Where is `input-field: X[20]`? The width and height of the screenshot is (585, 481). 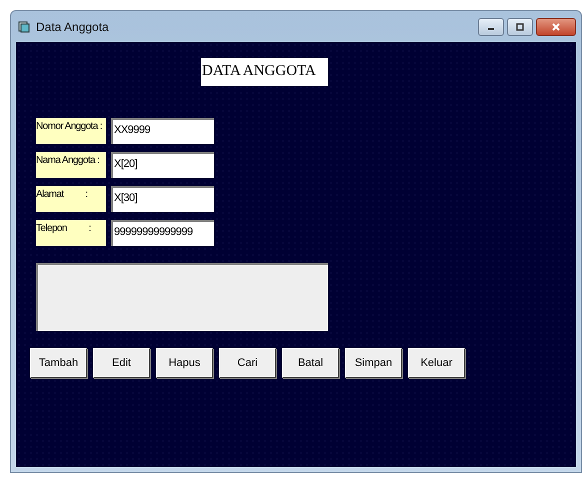 input-field: X[20] is located at coordinates (162, 165).